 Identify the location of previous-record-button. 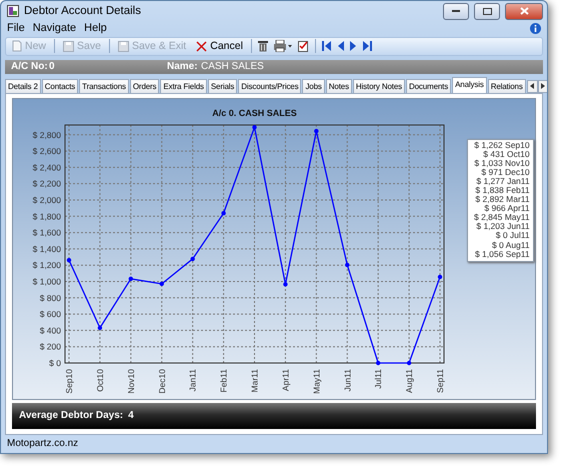
(340, 46).